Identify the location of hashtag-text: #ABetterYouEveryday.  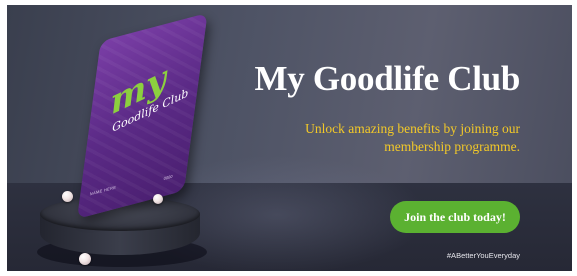
(483, 255).